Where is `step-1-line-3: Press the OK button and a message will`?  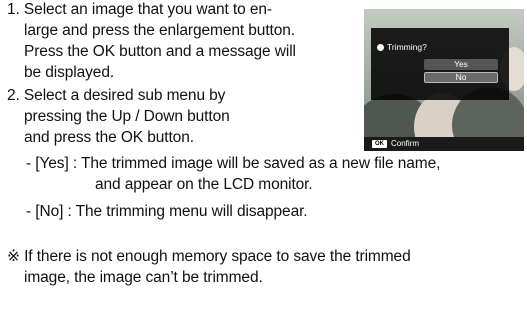
step-1-line-3: Press the OK button and a message will is located at coordinates (160, 51).